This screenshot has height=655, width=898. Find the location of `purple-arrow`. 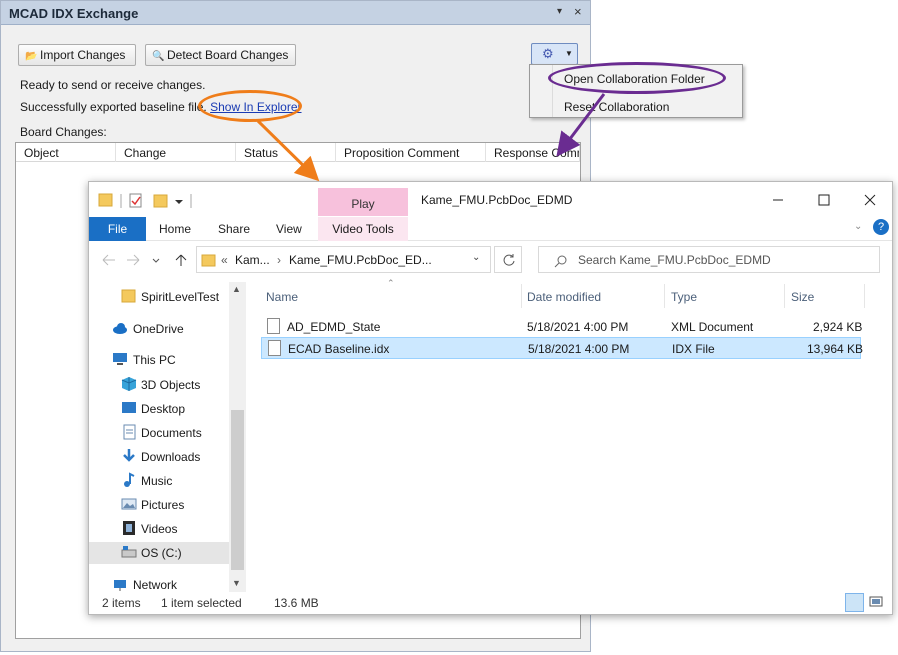

purple-arrow is located at coordinates (581, 125).